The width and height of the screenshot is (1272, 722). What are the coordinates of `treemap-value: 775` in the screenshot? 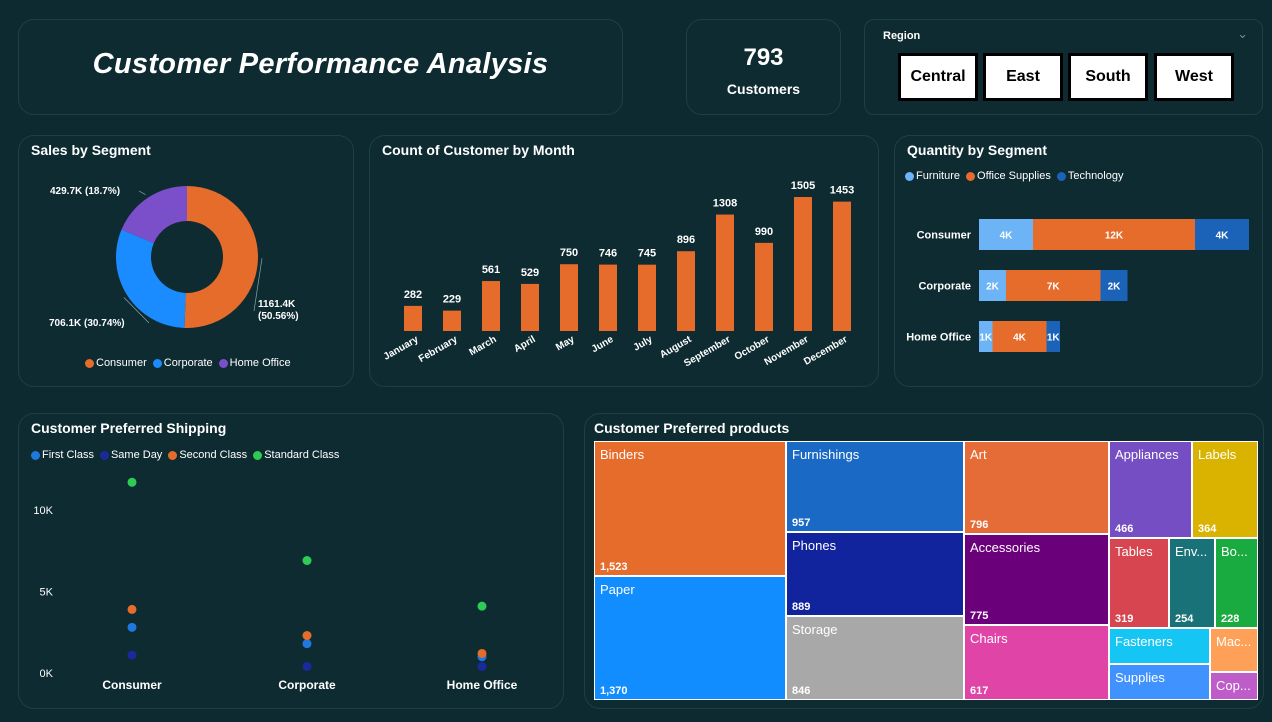 It's located at (979, 616).